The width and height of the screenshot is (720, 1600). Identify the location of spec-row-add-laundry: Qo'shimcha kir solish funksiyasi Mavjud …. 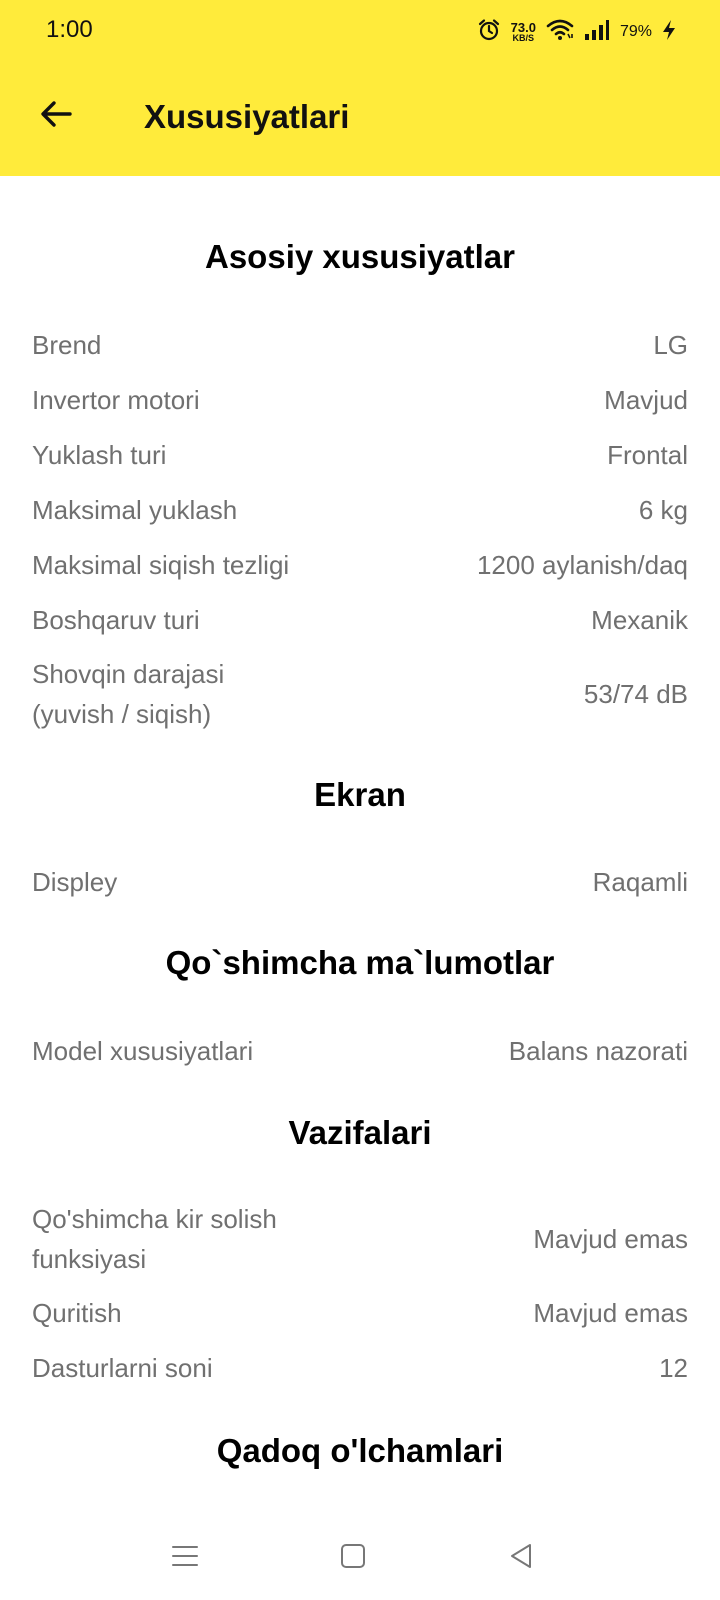
(360, 1239).